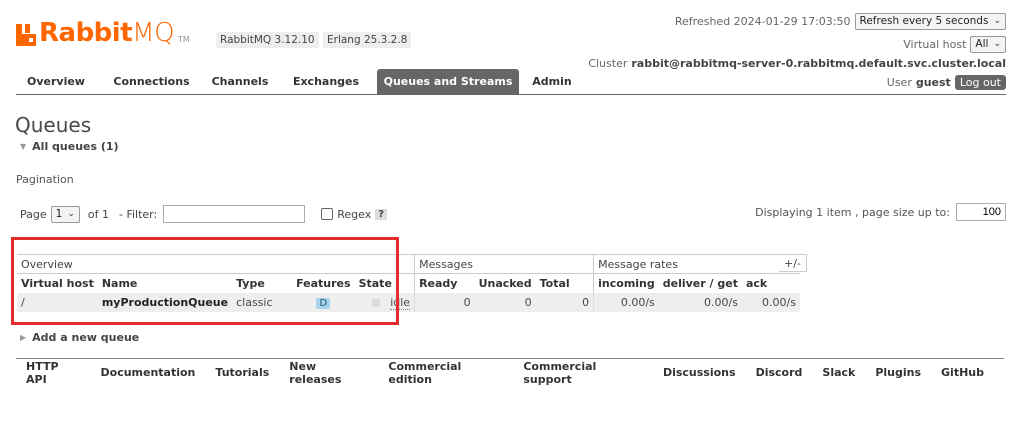 The height and width of the screenshot is (421, 1024). I want to click on page-label: Page, so click(33, 214).